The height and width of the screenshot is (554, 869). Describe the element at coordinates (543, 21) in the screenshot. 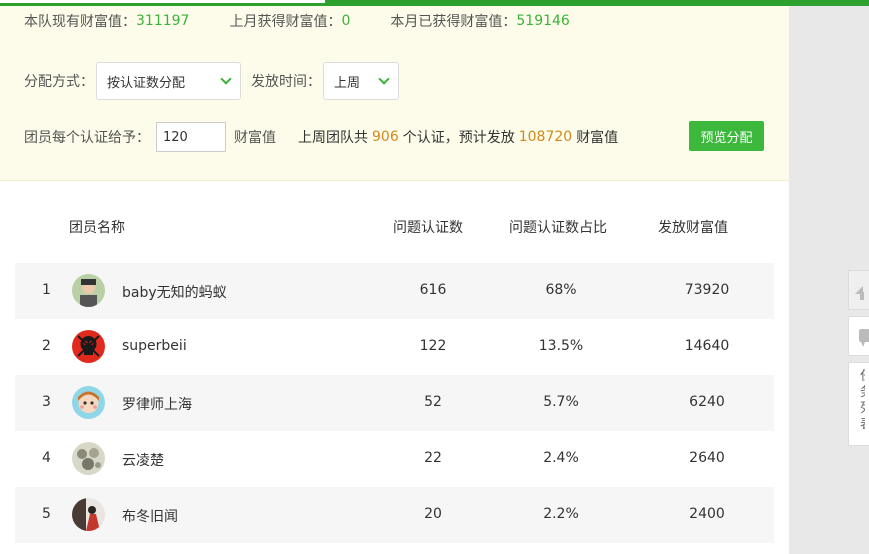

I see `this-month-value: 519146` at that location.